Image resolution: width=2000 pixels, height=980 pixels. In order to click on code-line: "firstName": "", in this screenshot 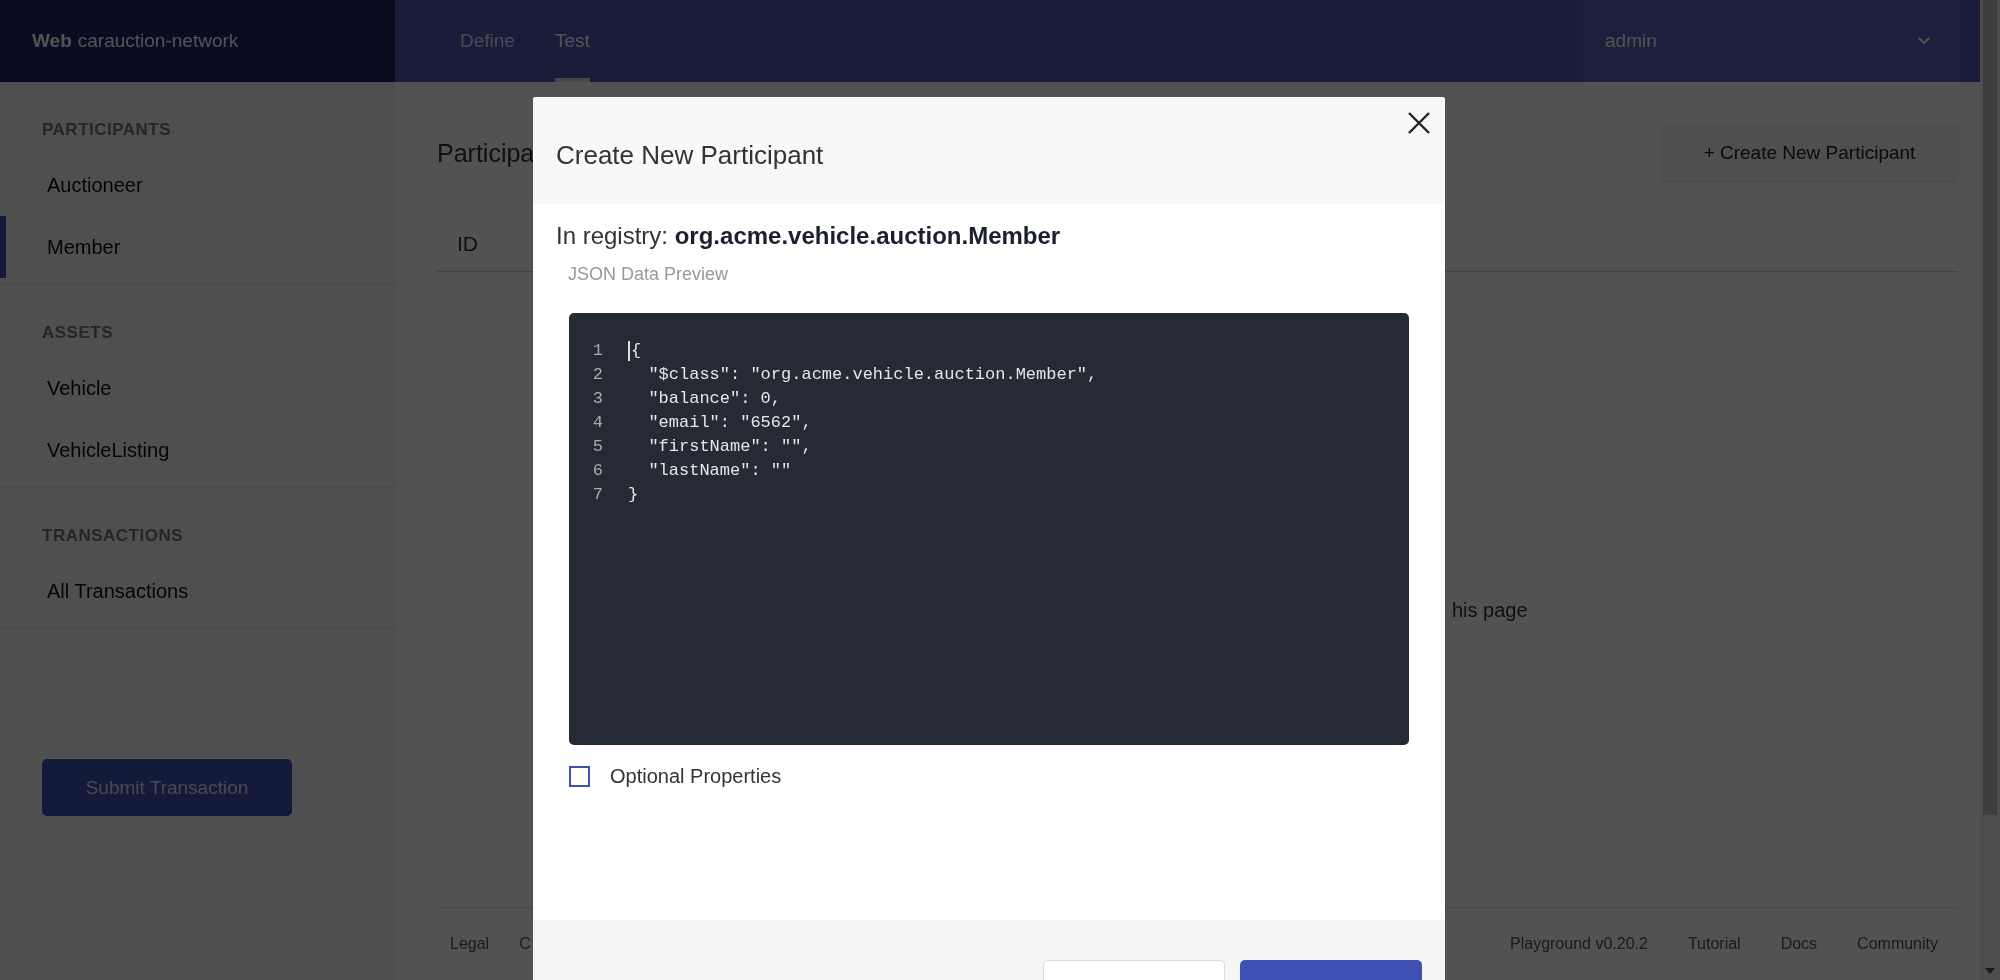, I will do `click(729, 447)`.